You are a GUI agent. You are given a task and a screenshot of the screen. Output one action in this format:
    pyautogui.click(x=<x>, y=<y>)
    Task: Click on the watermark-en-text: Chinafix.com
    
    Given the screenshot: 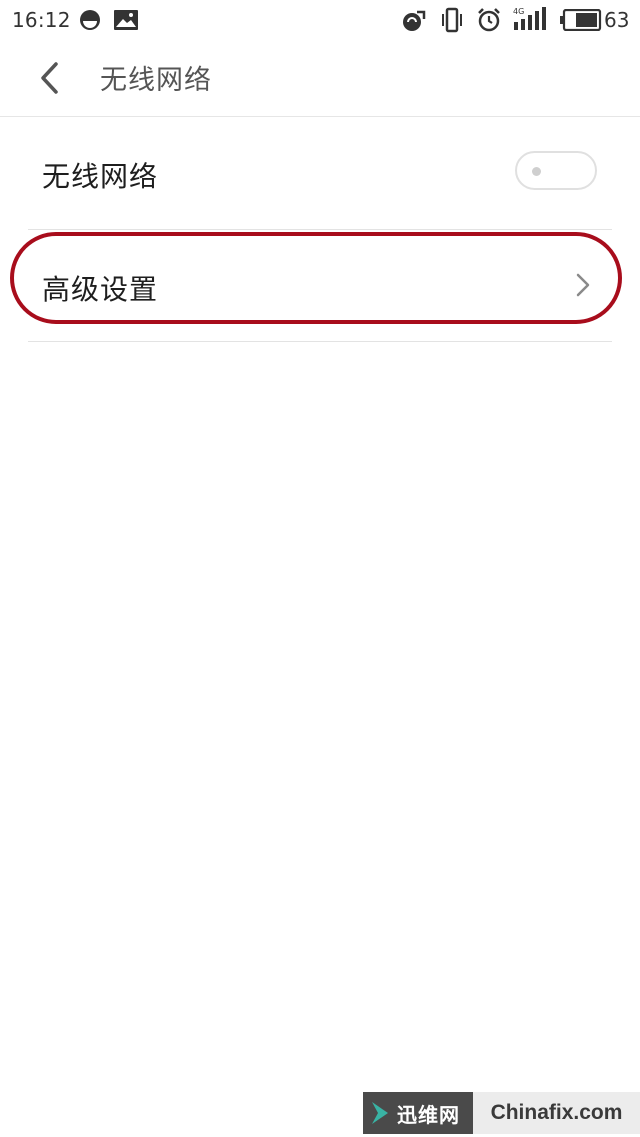 What is the action you would take?
    pyautogui.click(x=556, y=1112)
    